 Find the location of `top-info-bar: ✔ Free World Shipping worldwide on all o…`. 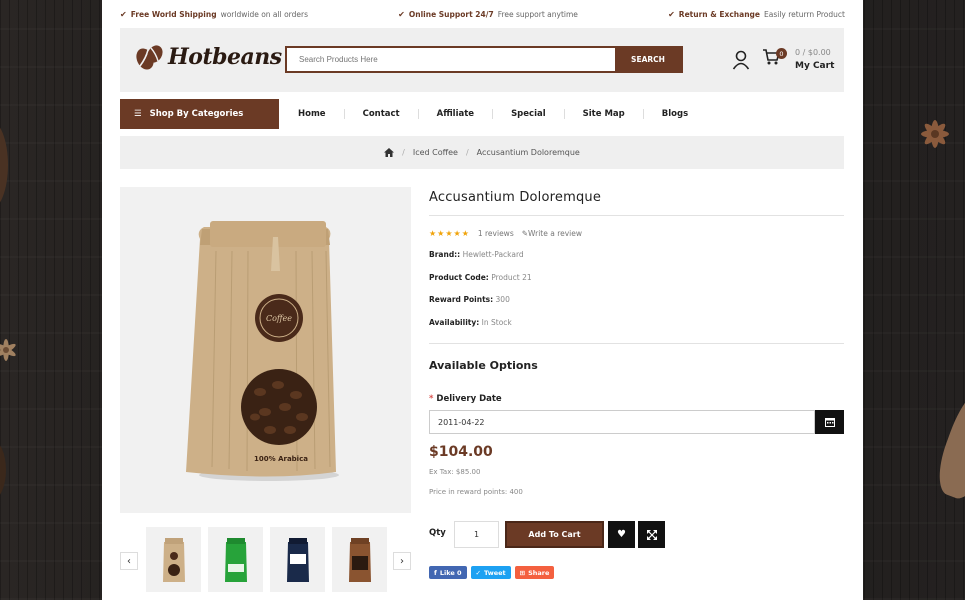

top-info-bar: ✔ Free World Shipping worldwide on all o… is located at coordinates (482, 14).